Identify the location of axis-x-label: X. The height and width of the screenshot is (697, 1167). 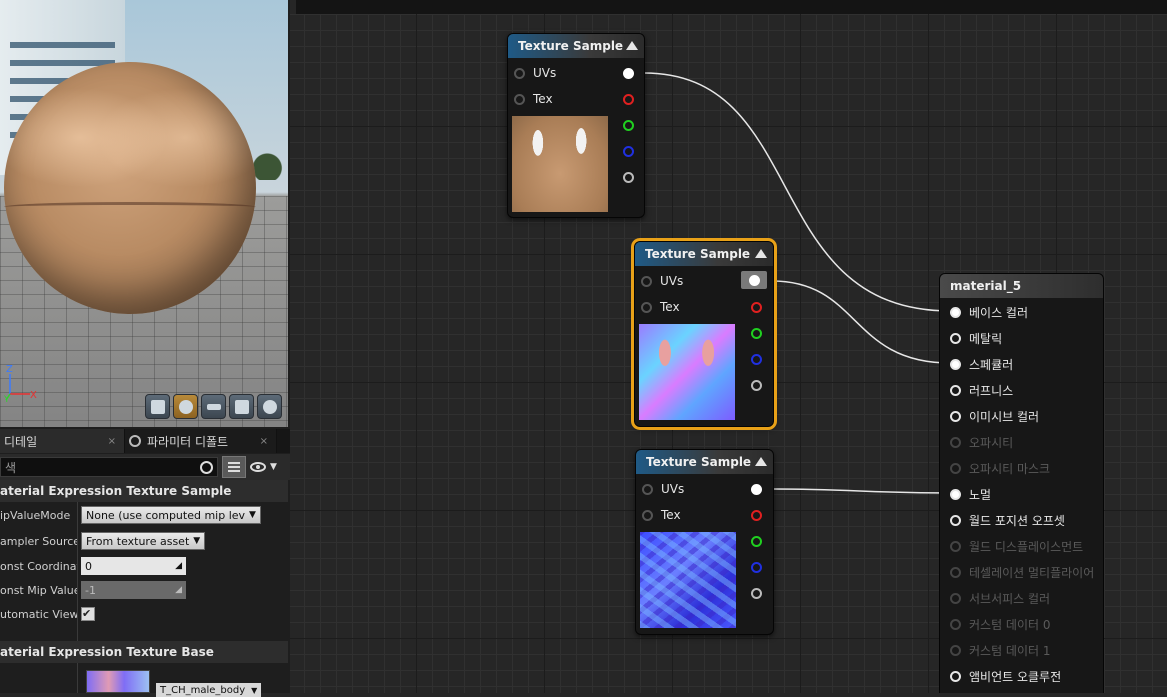
(33, 395).